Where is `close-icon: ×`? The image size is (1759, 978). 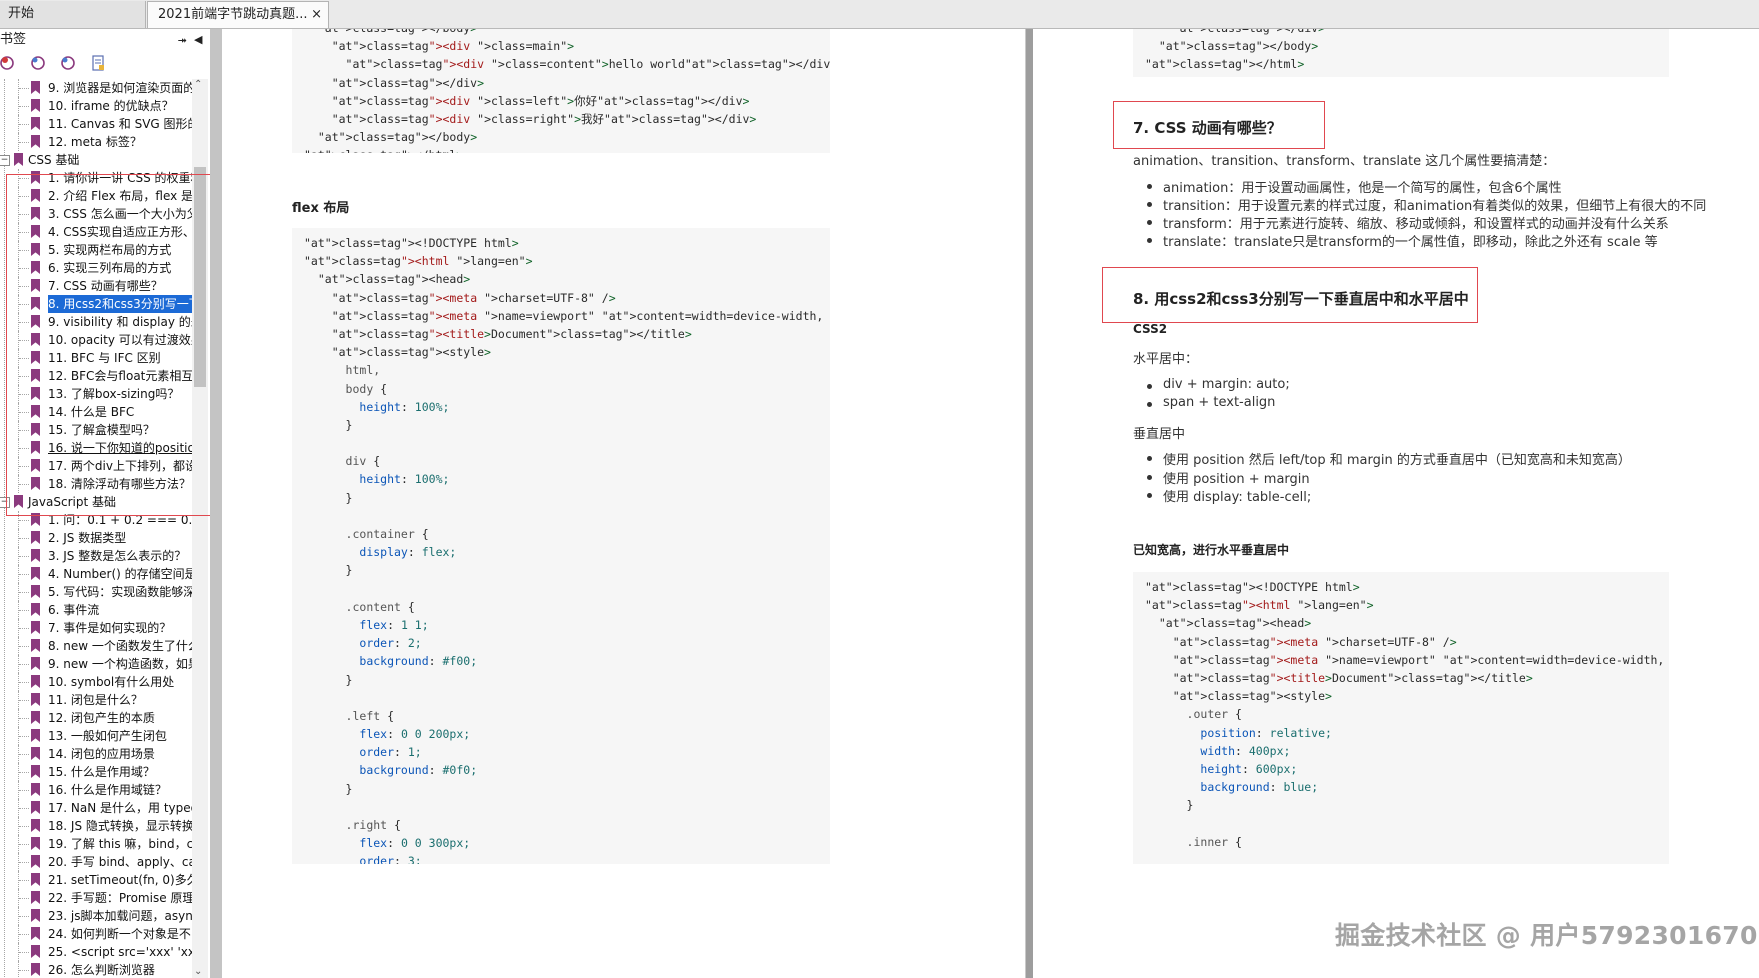 close-icon: × is located at coordinates (316, 15).